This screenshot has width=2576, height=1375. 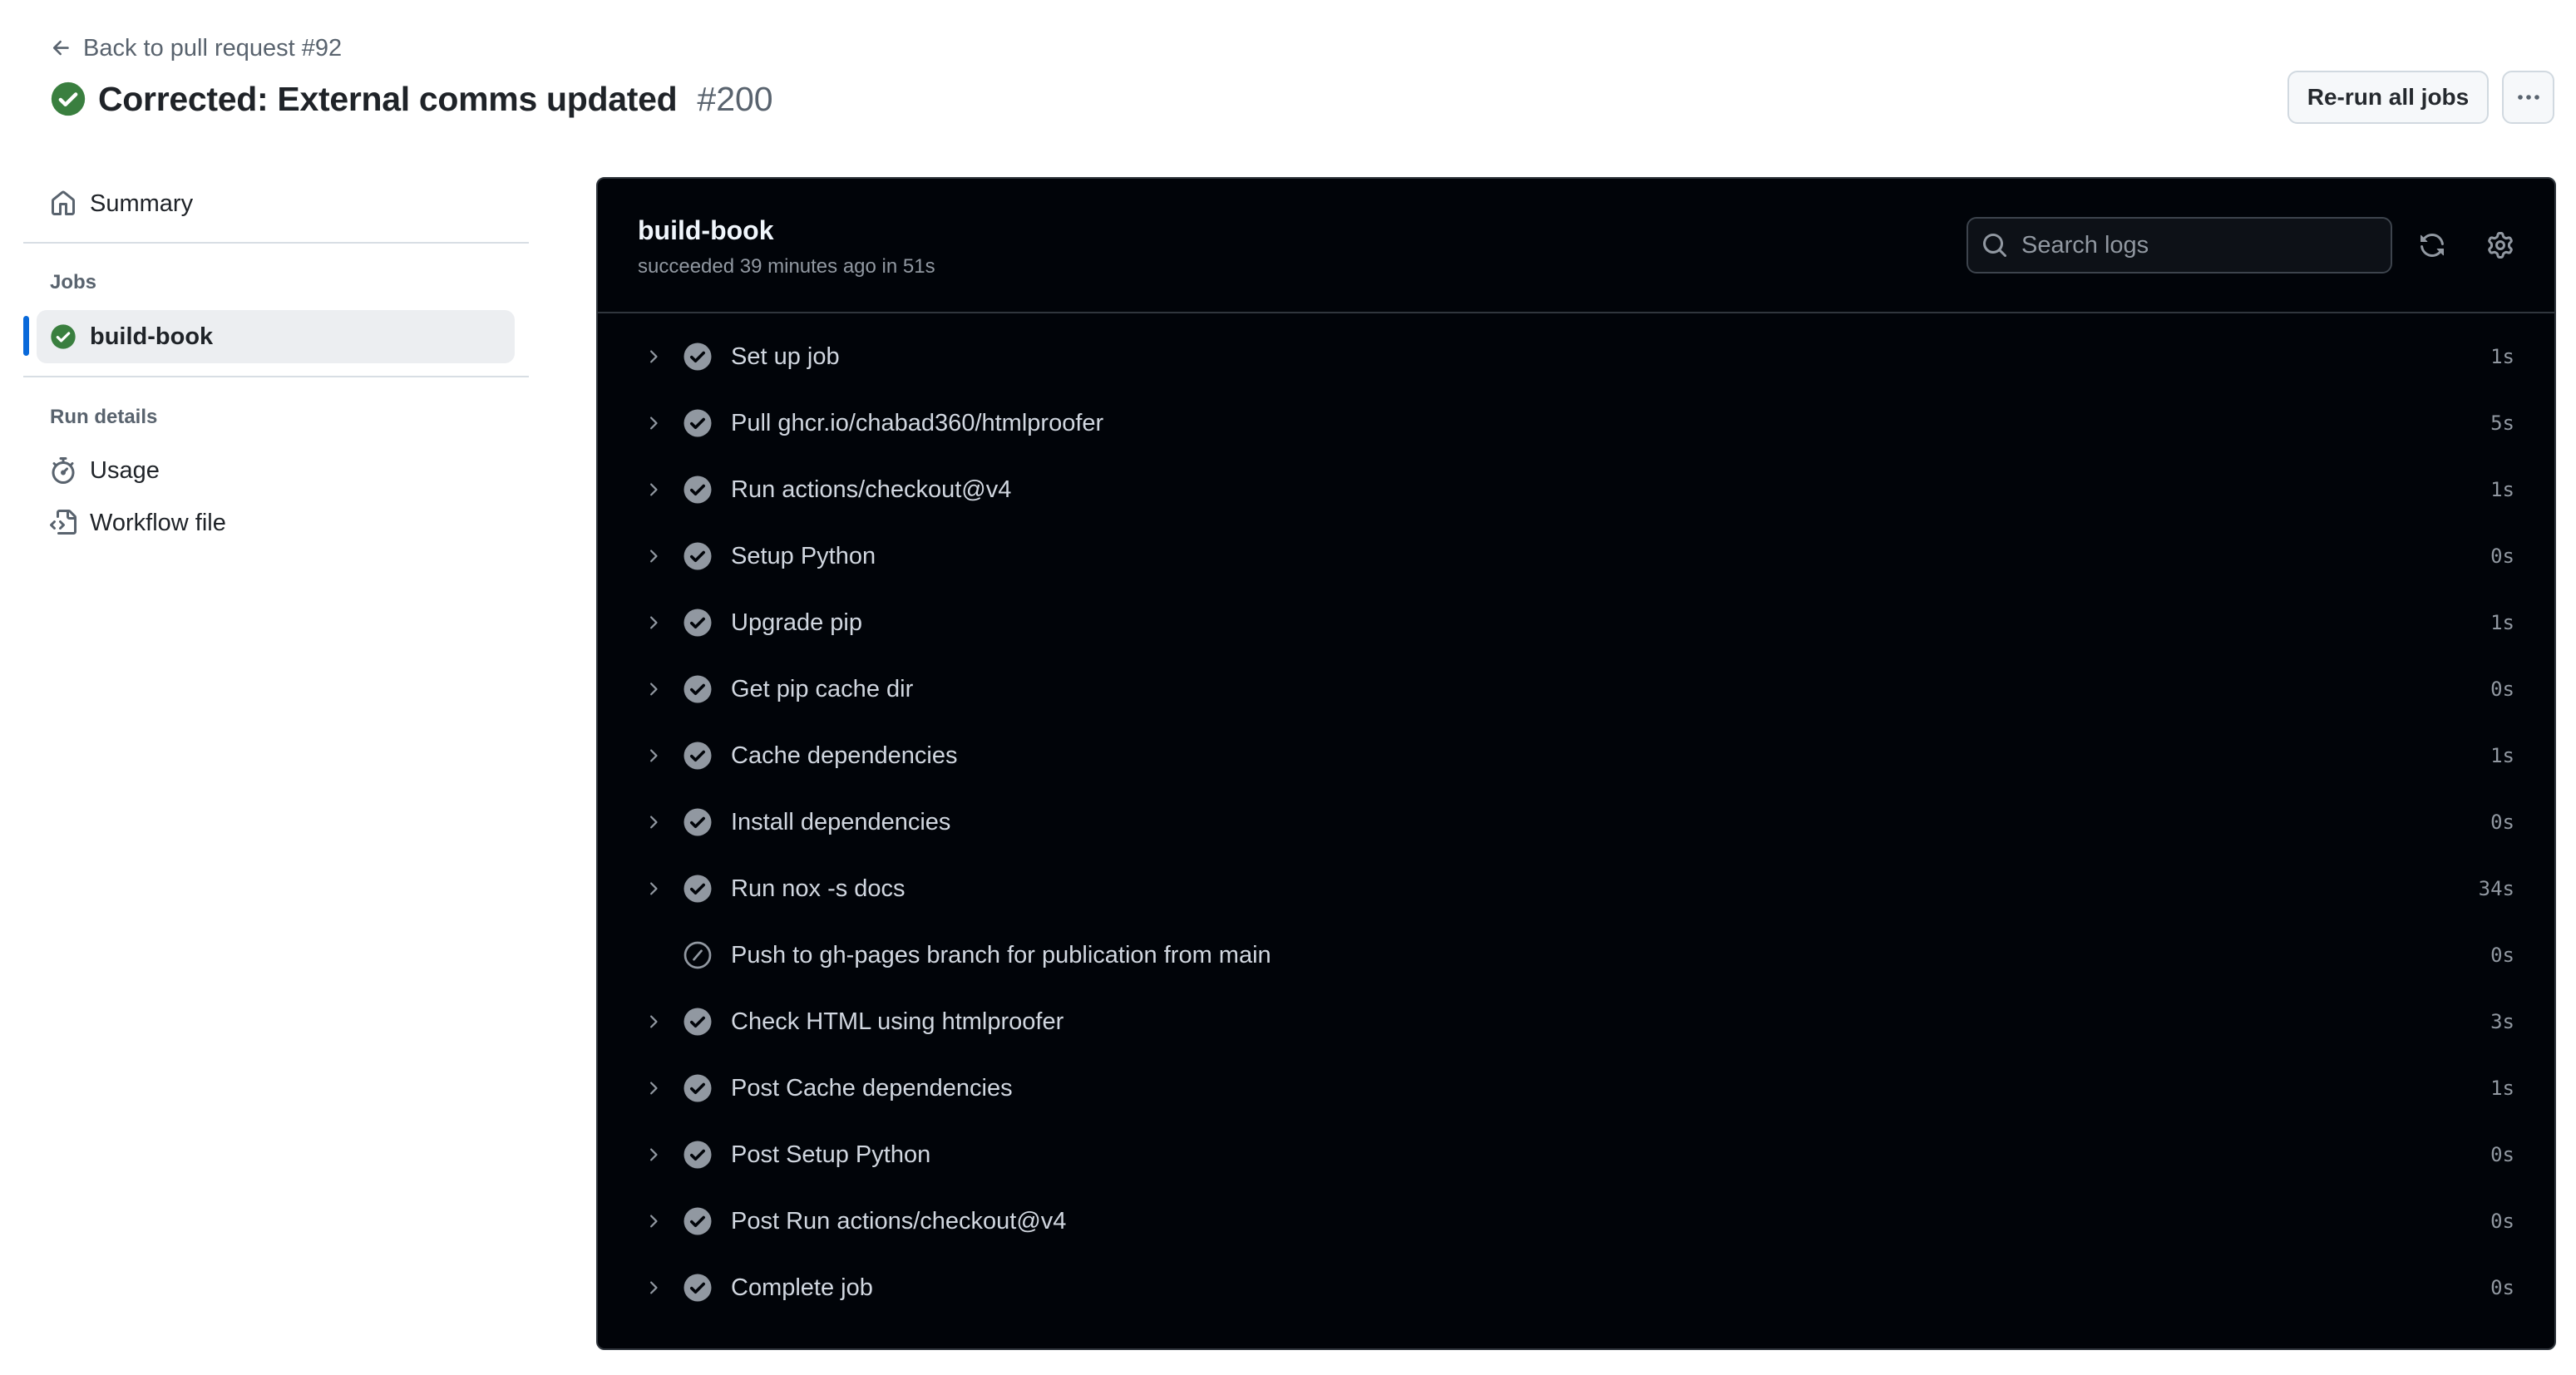 I want to click on step-row: Check HTML using htmlproofer 3s, so click(x=1576, y=1021).